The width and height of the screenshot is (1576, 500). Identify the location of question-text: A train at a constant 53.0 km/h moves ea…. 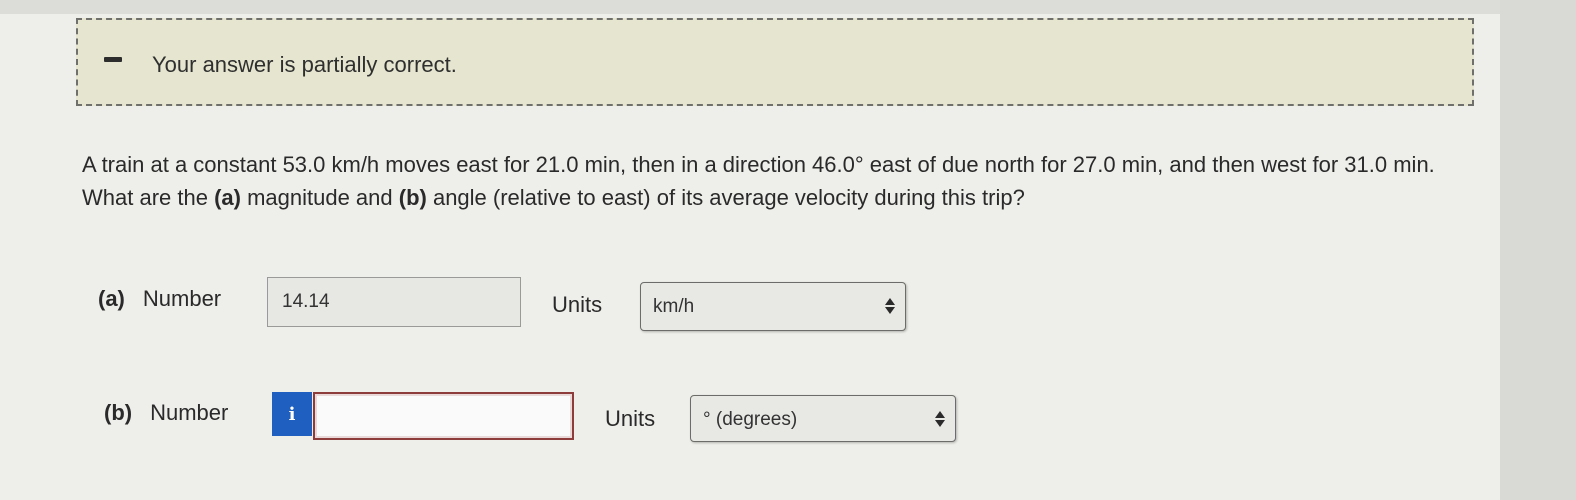
(762, 181).